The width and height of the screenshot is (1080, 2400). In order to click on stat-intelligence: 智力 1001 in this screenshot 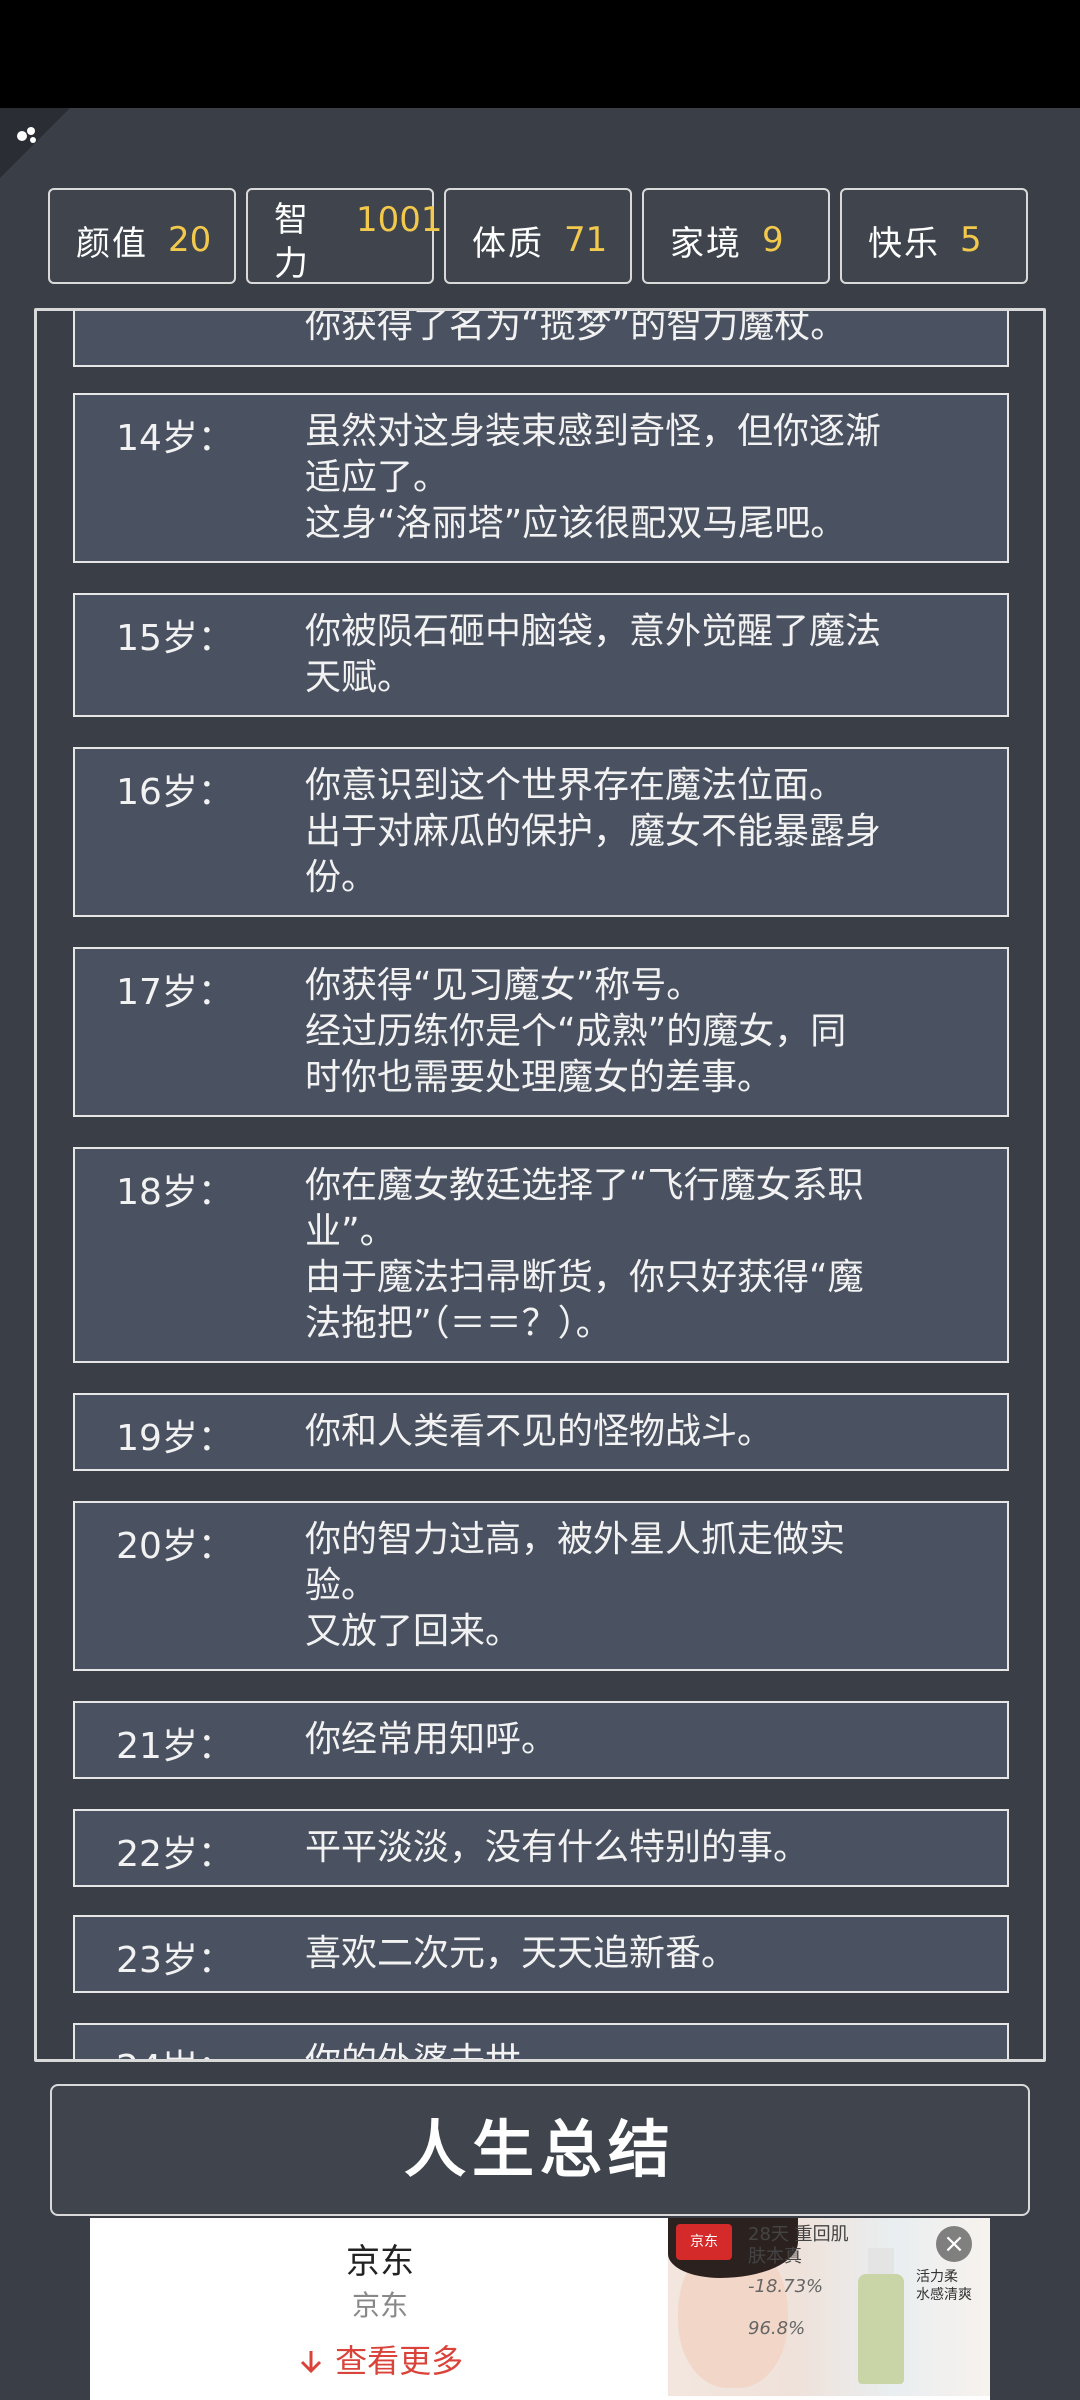, I will do `click(344, 236)`.